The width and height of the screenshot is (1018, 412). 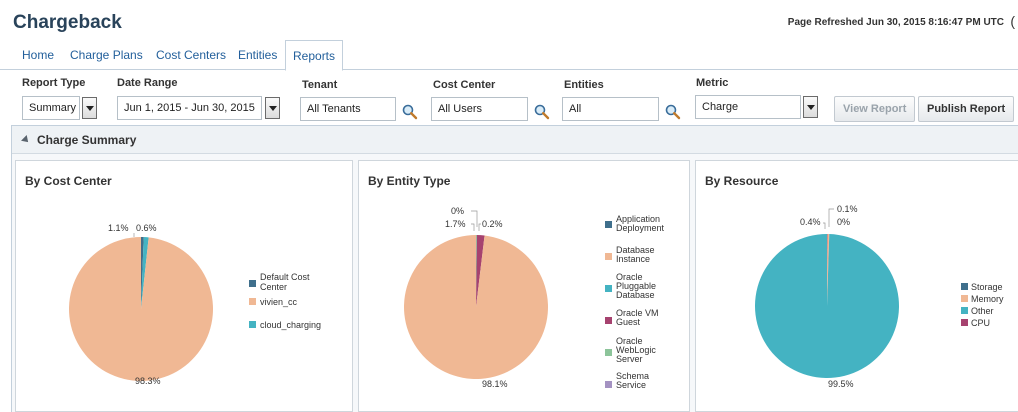 I want to click on slice-label: 0.6%, so click(x=146, y=228).